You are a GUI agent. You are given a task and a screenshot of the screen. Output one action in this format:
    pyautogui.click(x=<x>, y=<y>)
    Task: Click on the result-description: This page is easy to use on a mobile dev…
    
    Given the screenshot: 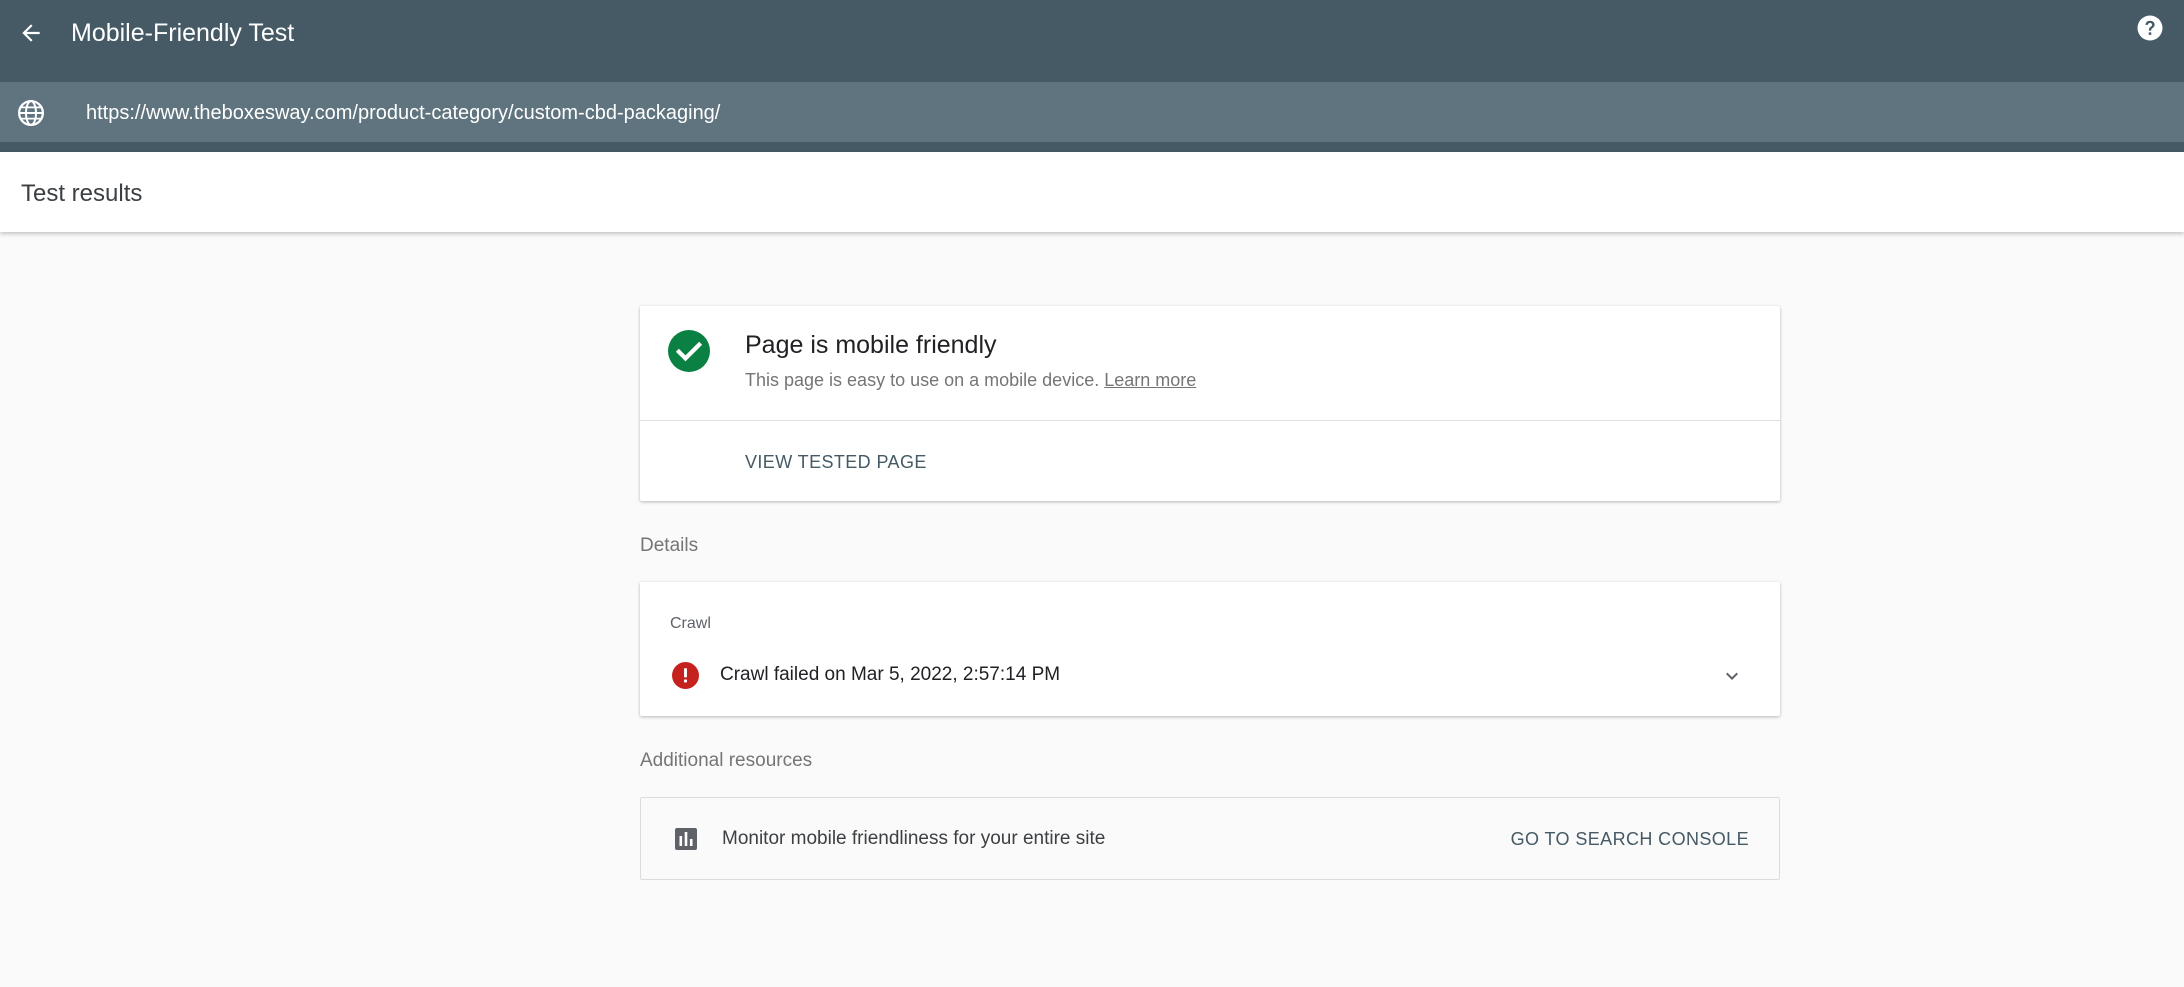 What is the action you would take?
    pyautogui.click(x=970, y=380)
    